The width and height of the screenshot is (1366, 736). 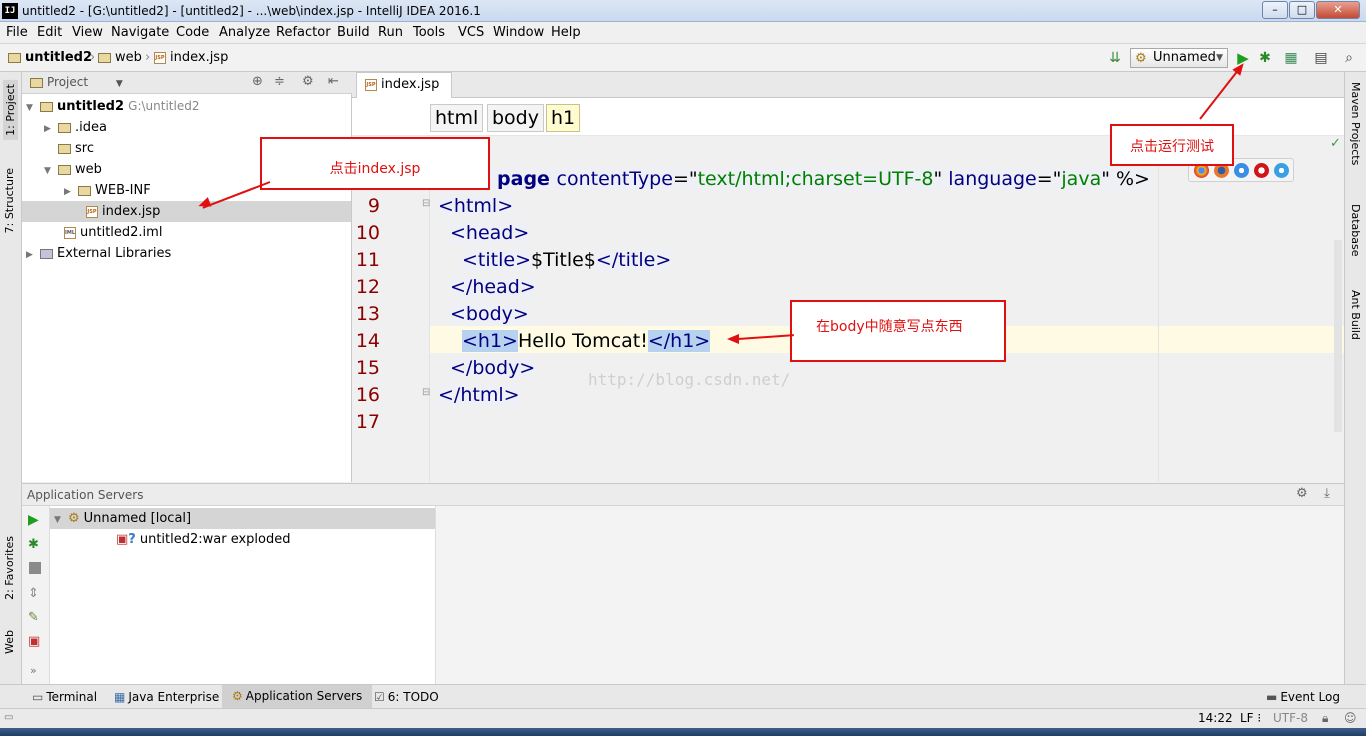 What do you see at coordinates (186, 211) in the screenshot?
I see `tree-item-index-jsp: JSP index.jsp` at bounding box center [186, 211].